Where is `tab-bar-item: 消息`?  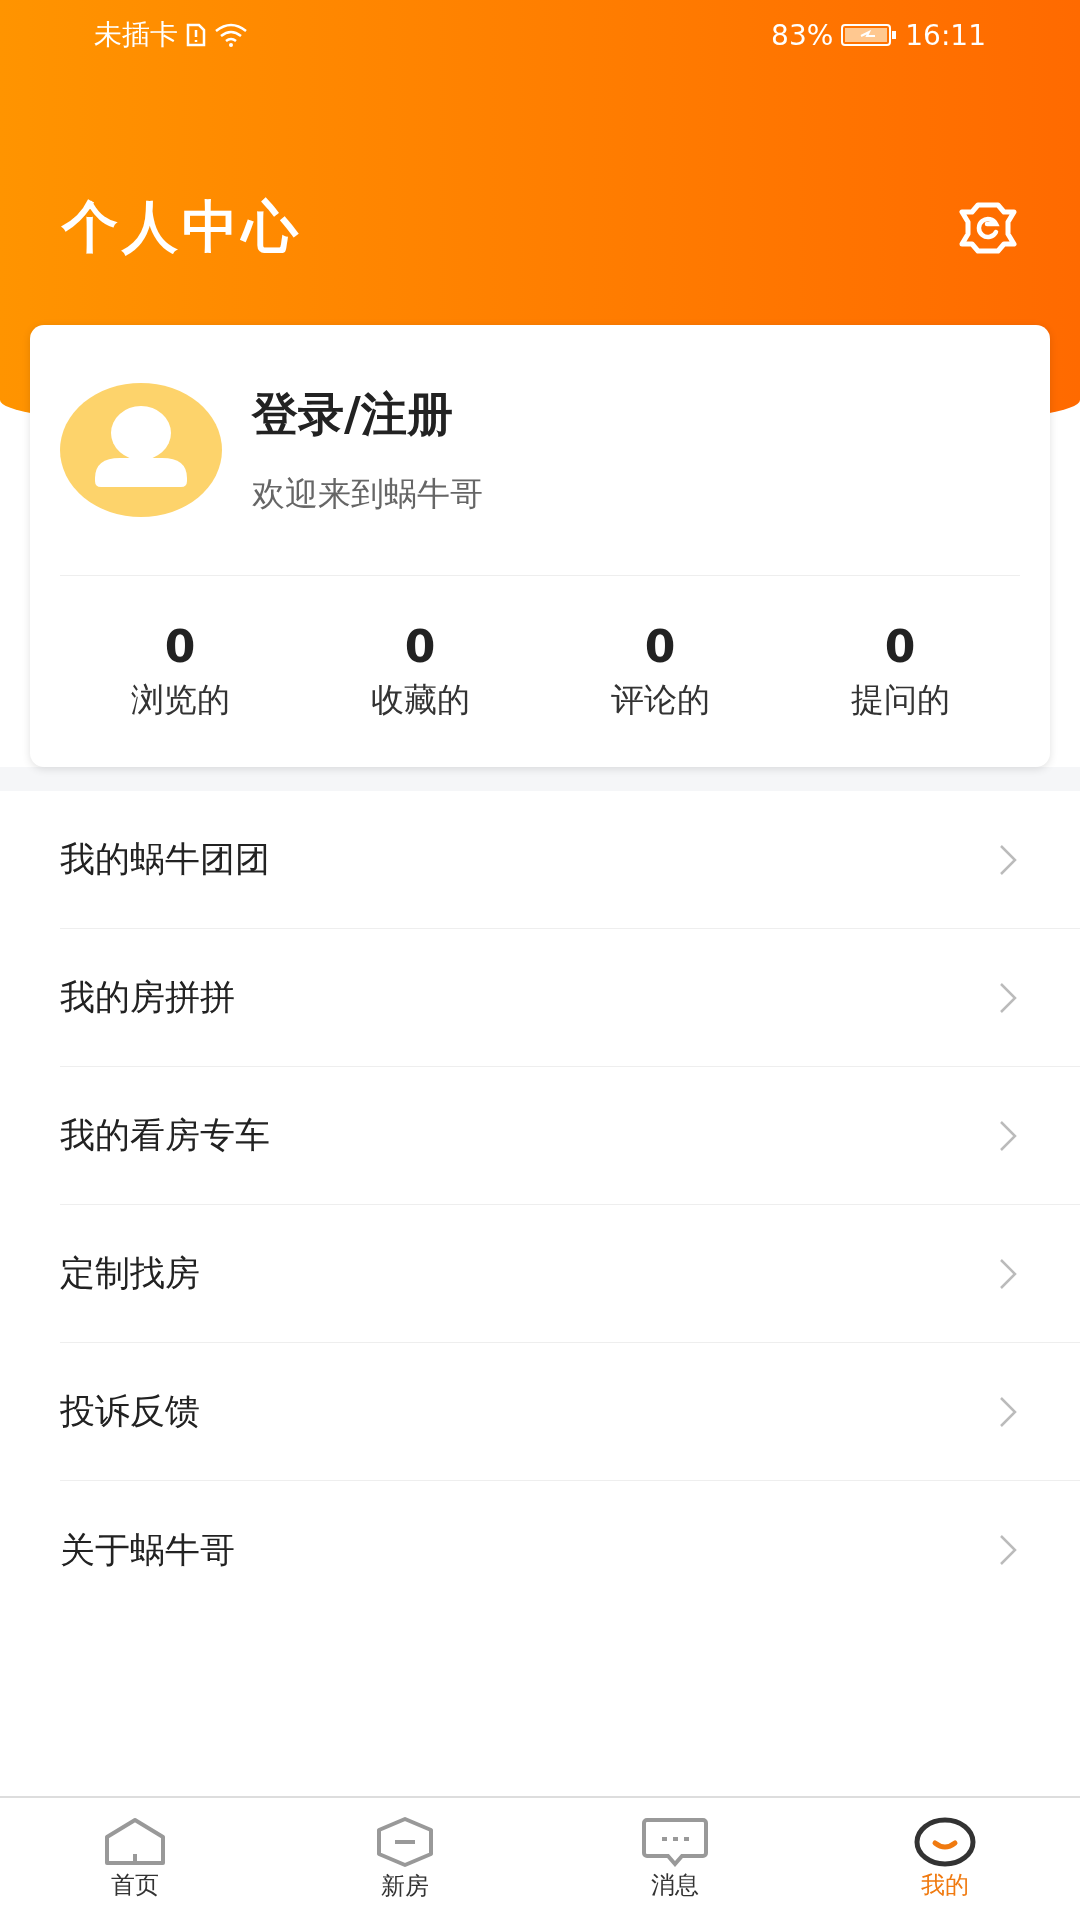
tab-bar-item: 消息 is located at coordinates (675, 1859).